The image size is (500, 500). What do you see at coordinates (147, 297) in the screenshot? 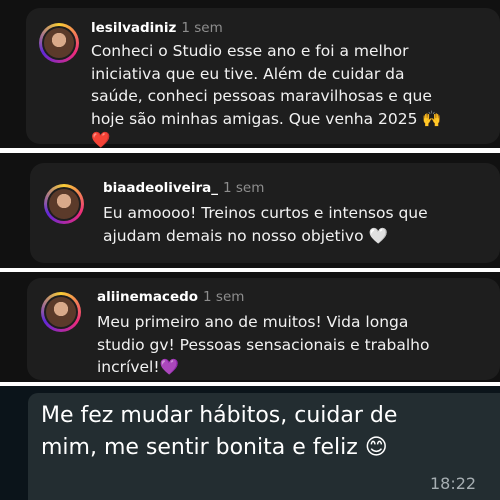
I see `username: aliinemacedo` at bounding box center [147, 297].